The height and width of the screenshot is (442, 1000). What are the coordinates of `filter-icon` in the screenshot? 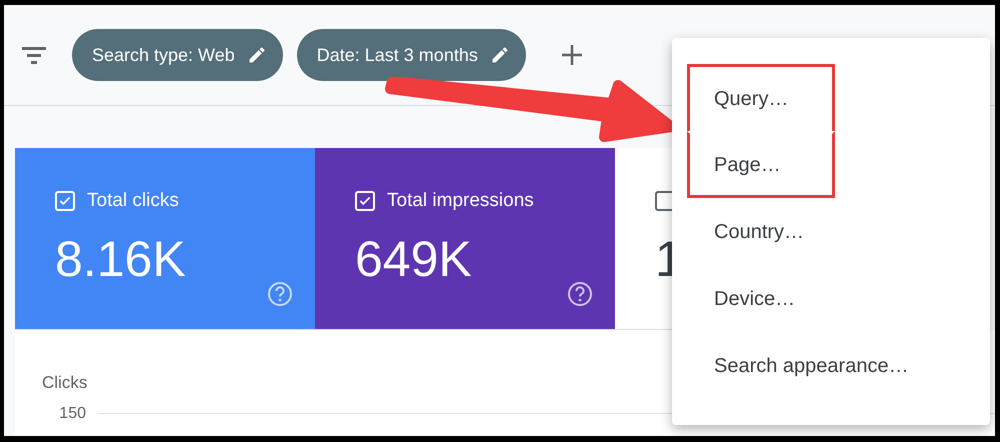 It's located at (34, 55).